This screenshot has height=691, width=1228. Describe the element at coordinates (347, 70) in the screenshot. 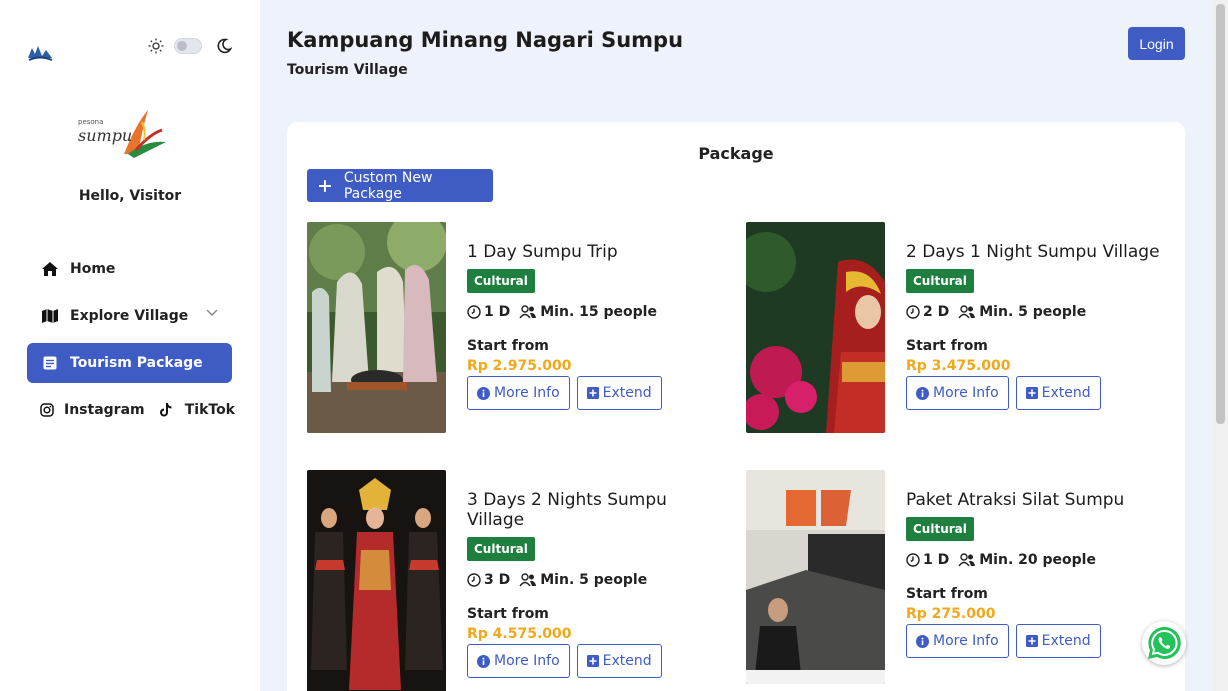

I see `page-subtitle: Tourism Village` at that location.